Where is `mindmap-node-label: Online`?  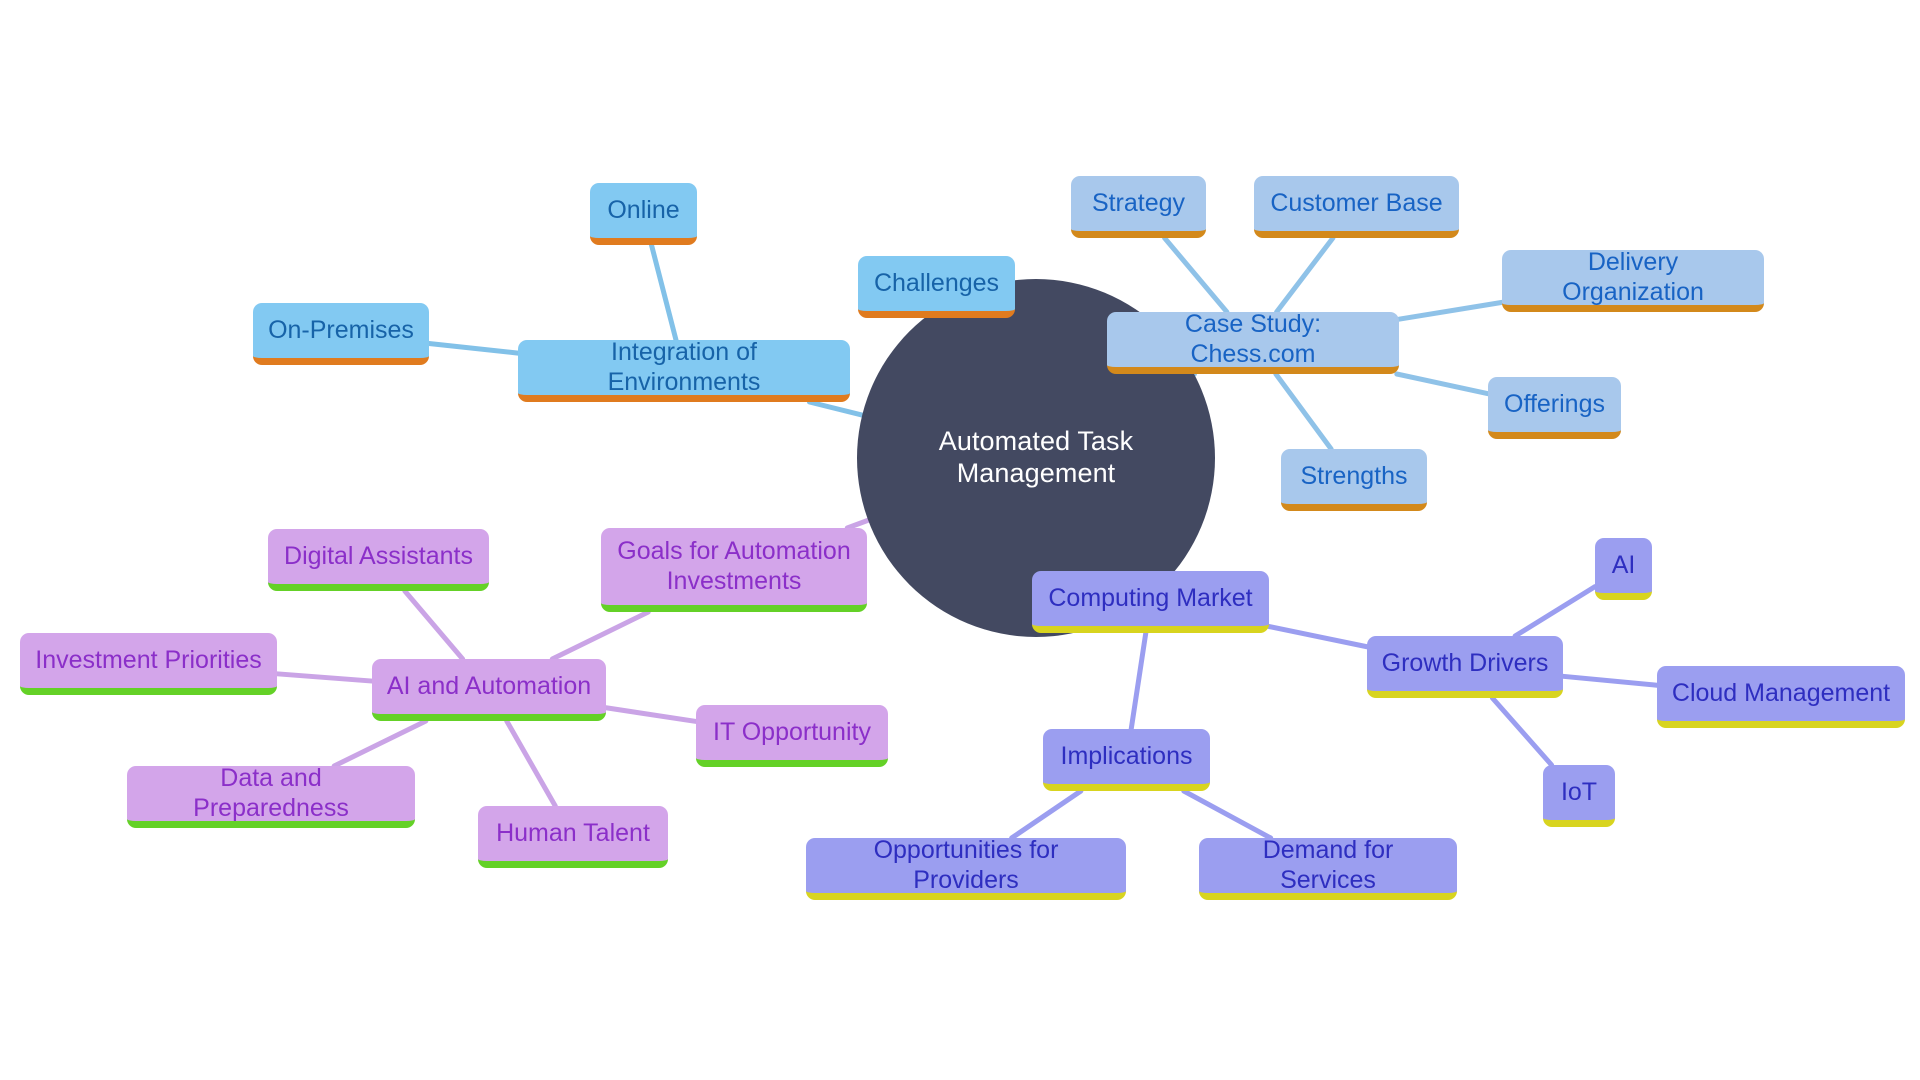
mindmap-node-label: Online is located at coordinates (643, 209).